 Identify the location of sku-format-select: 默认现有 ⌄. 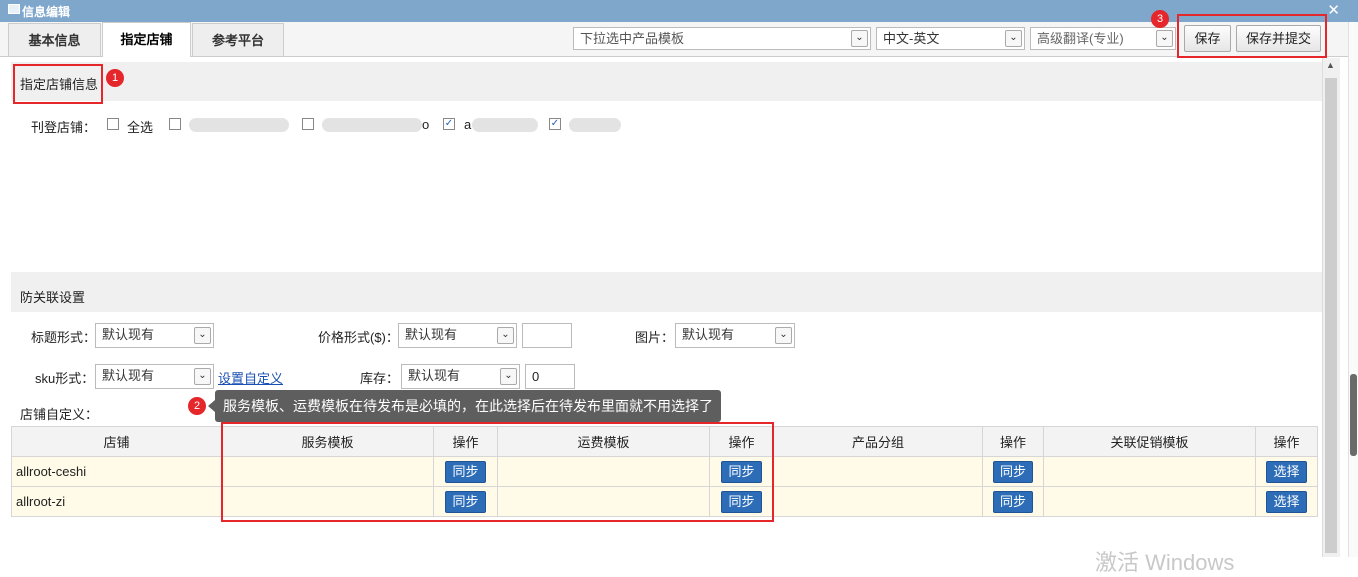
(154, 376).